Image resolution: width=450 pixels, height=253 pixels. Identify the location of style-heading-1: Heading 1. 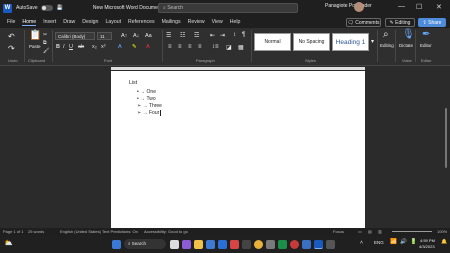
(350, 42).